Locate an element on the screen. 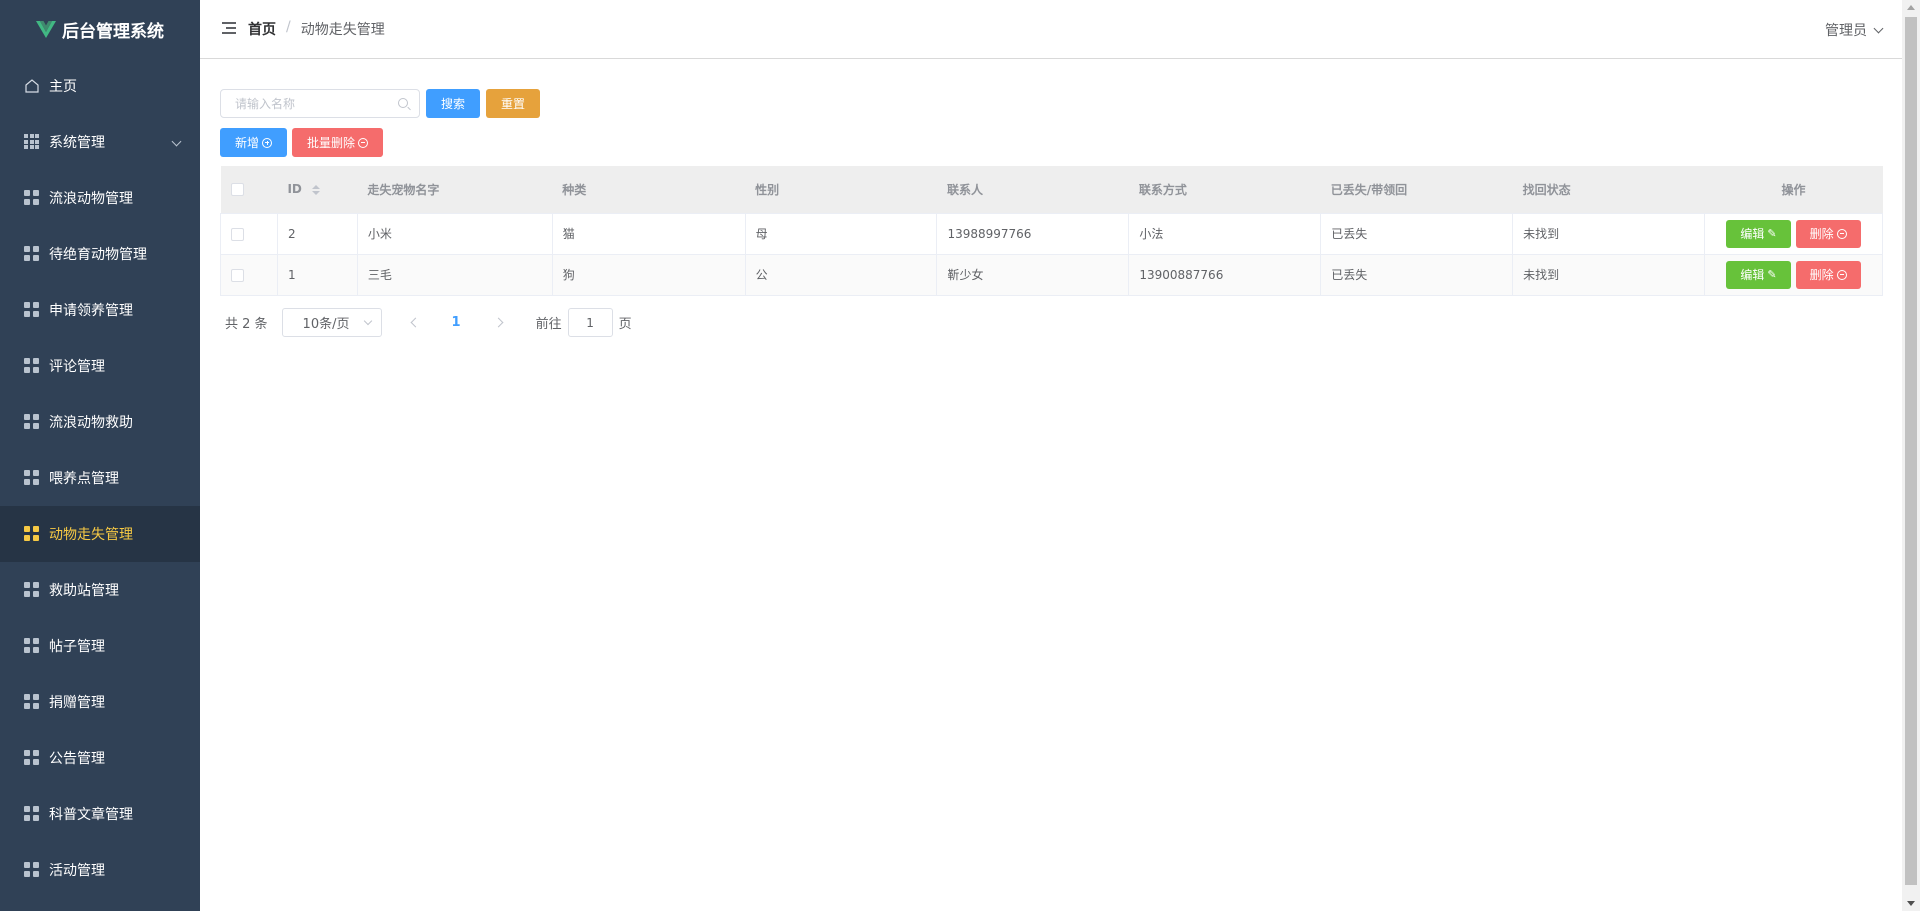 This screenshot has height=911, width=1920. batch-delete-button: 批量删除 is located at coordinates (338, 142).